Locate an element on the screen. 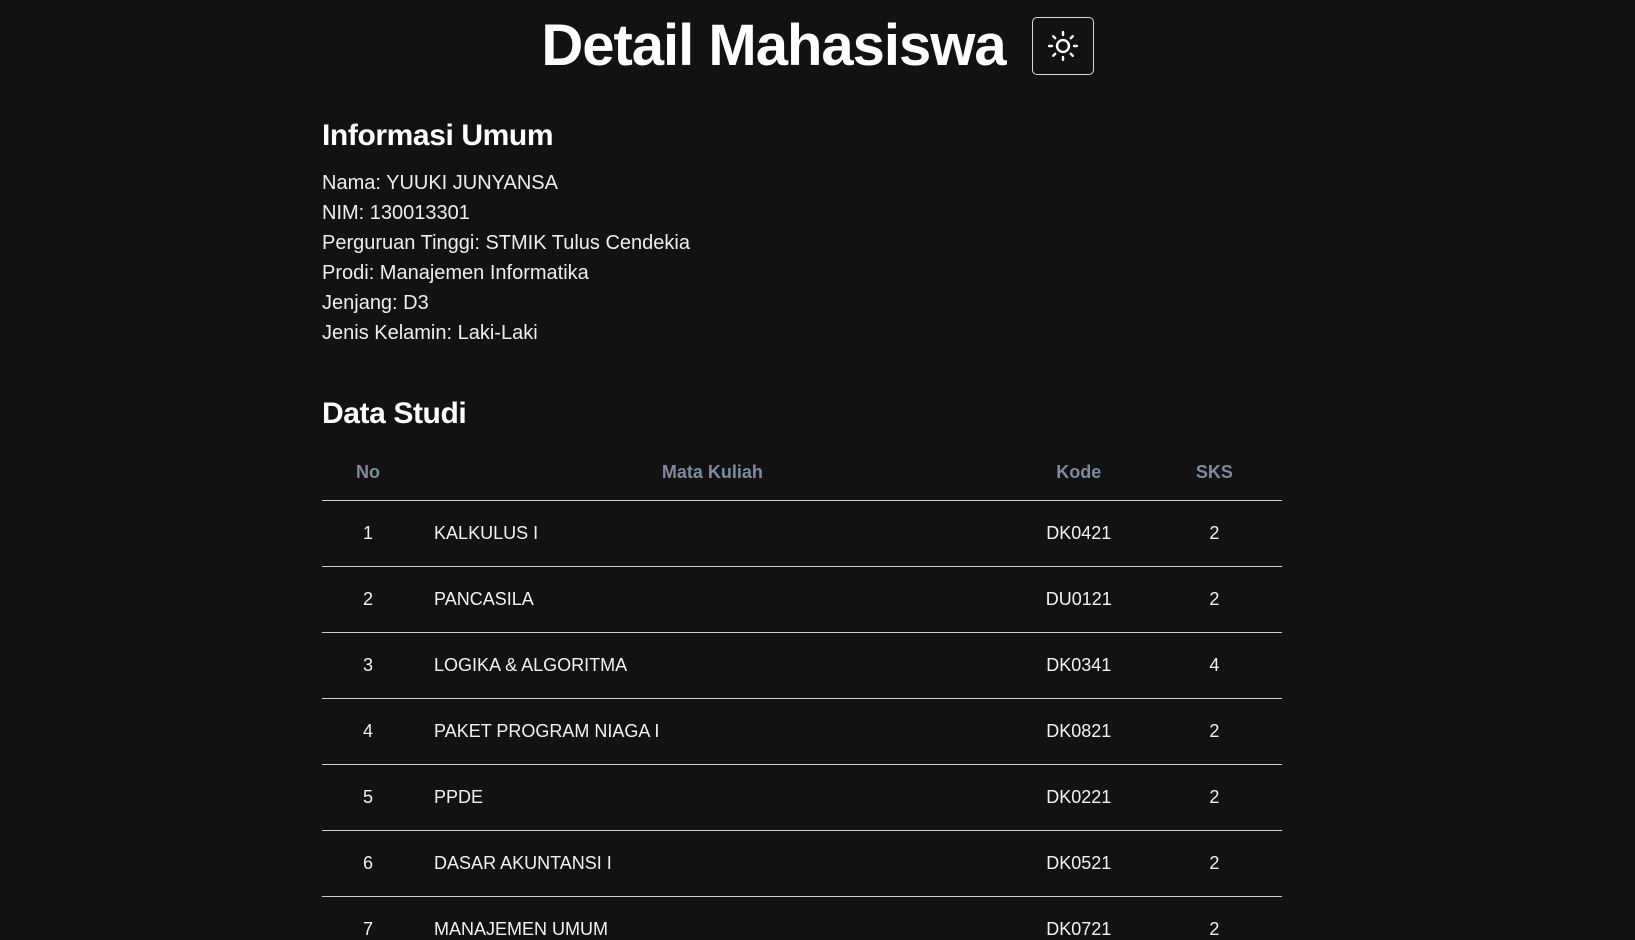 Image resolution: width=1635 pixels, height=940 pixels. table-row: 1 KALKULUS I DK0421 2 is located at coordinates (802, 533).